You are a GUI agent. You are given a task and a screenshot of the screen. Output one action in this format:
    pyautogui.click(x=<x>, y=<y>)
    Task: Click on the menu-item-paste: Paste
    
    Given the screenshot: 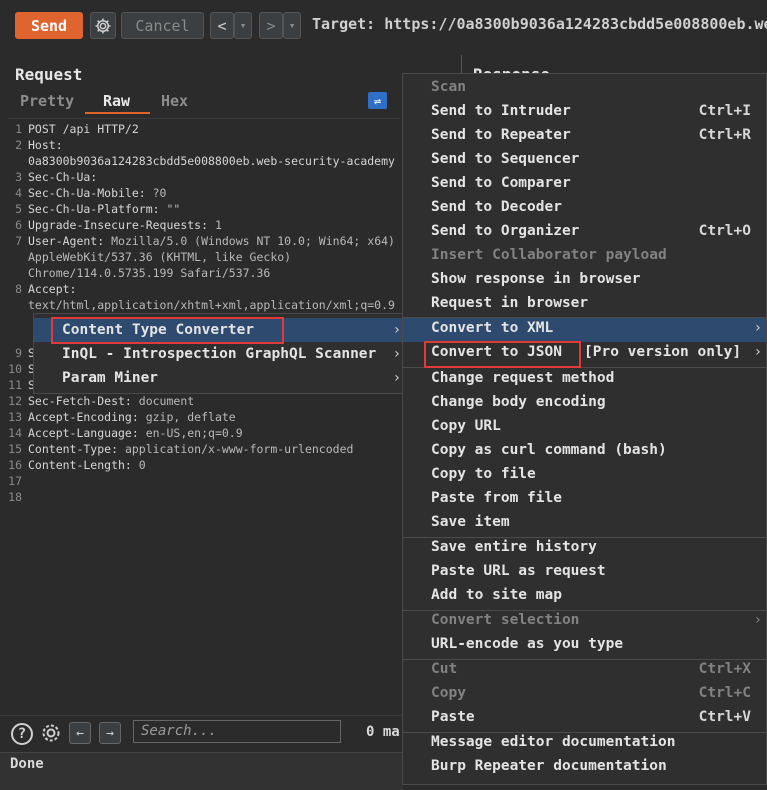 What is the action you would take?
    pyautogui.click(x=453, y=717)
    